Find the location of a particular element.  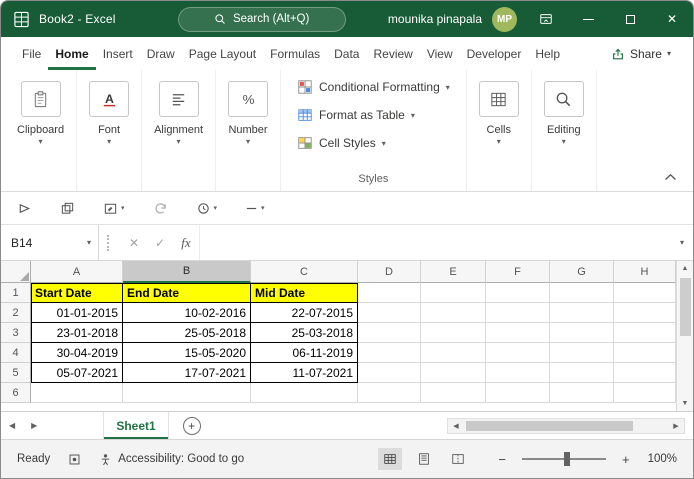

sheet-tab-sheet1: Sheet1 is located at coordinates (136, 425).